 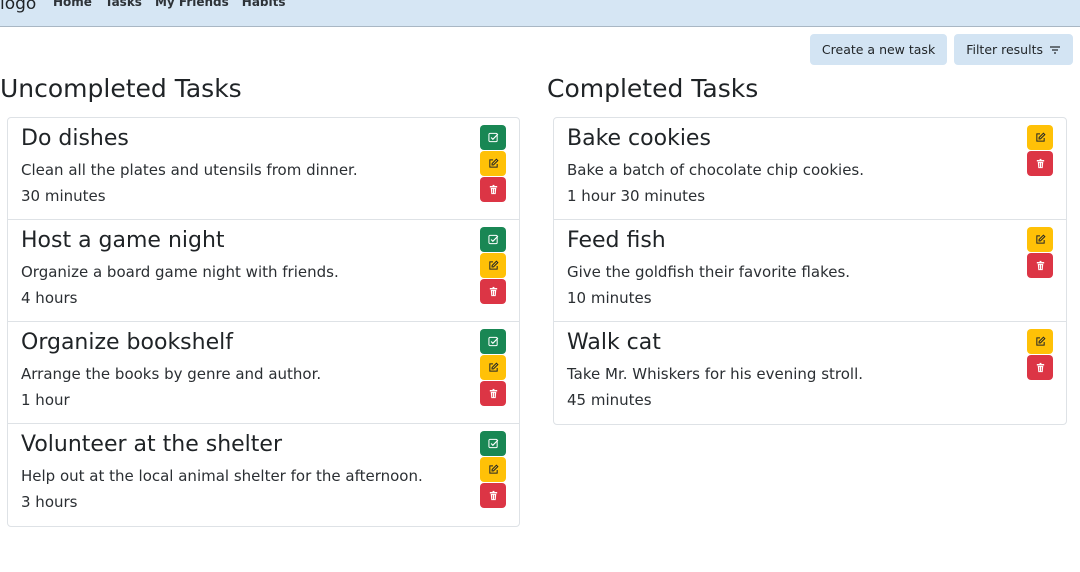 What do you see at coordinates (1055, 49) in the screenshot?
I see `filter-icon` at bounding box center [1055, 49].